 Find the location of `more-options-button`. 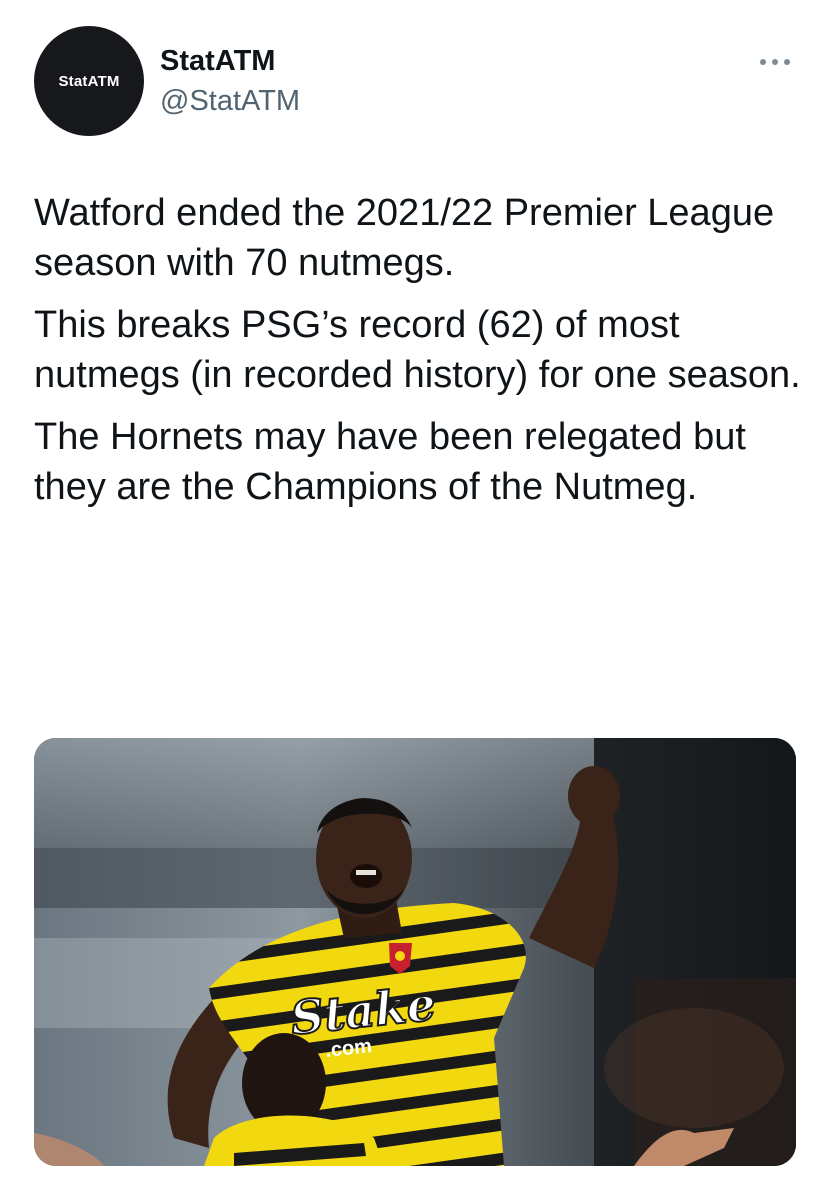

more-options-button is located at coordinates (775, 62).